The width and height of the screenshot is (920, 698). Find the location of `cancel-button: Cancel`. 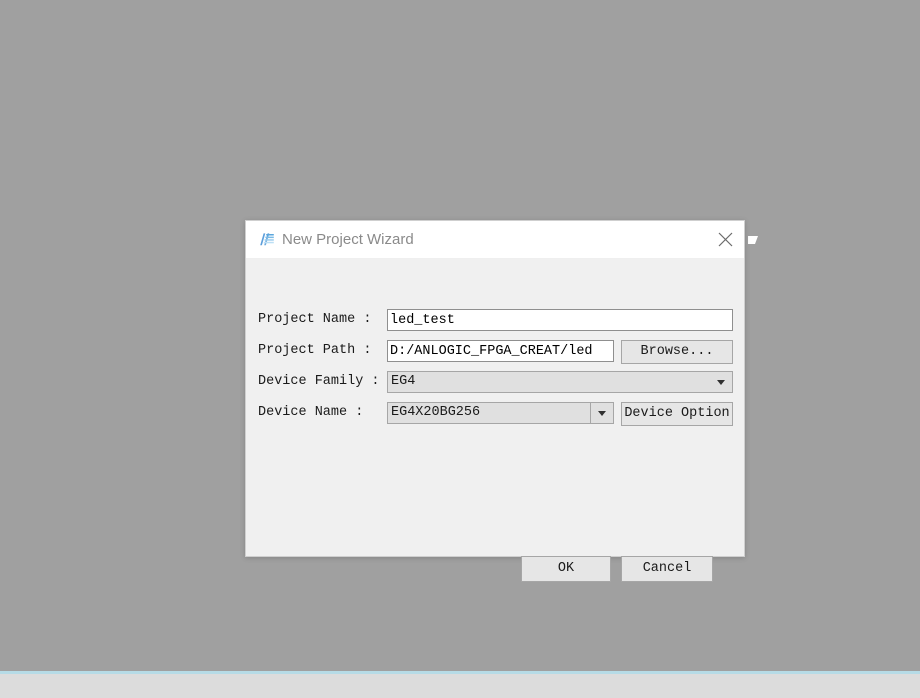

cancel-button: Cancel is located at coordinates (667, 569).